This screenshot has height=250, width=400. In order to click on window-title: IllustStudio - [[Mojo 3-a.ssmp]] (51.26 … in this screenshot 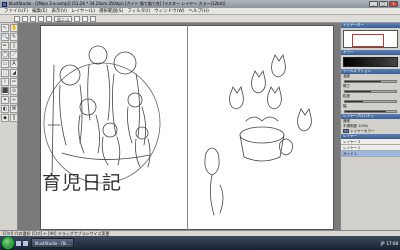, I will do `click(117, 3)`.